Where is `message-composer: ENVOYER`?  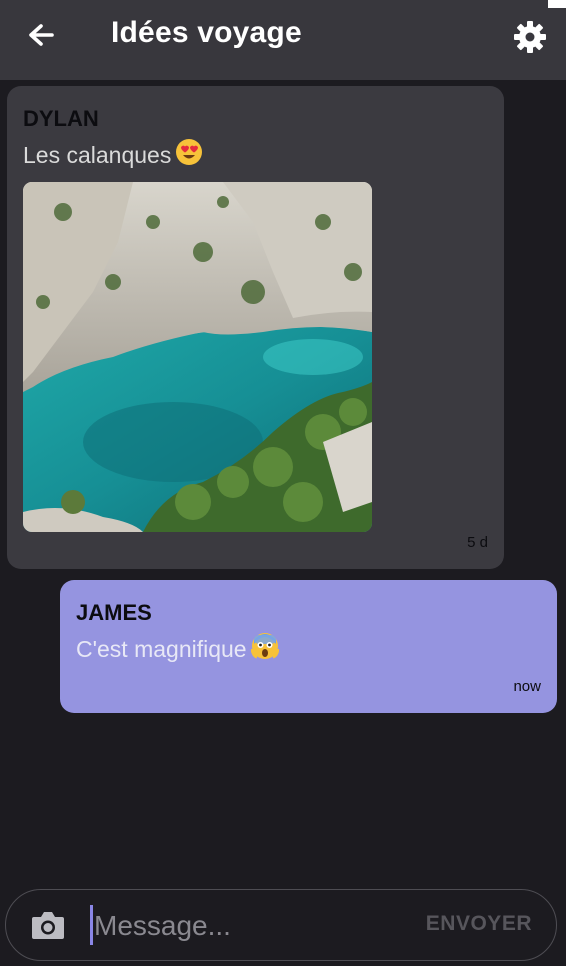
message-composer: ENVOYER is located at coordinates (281, 925).